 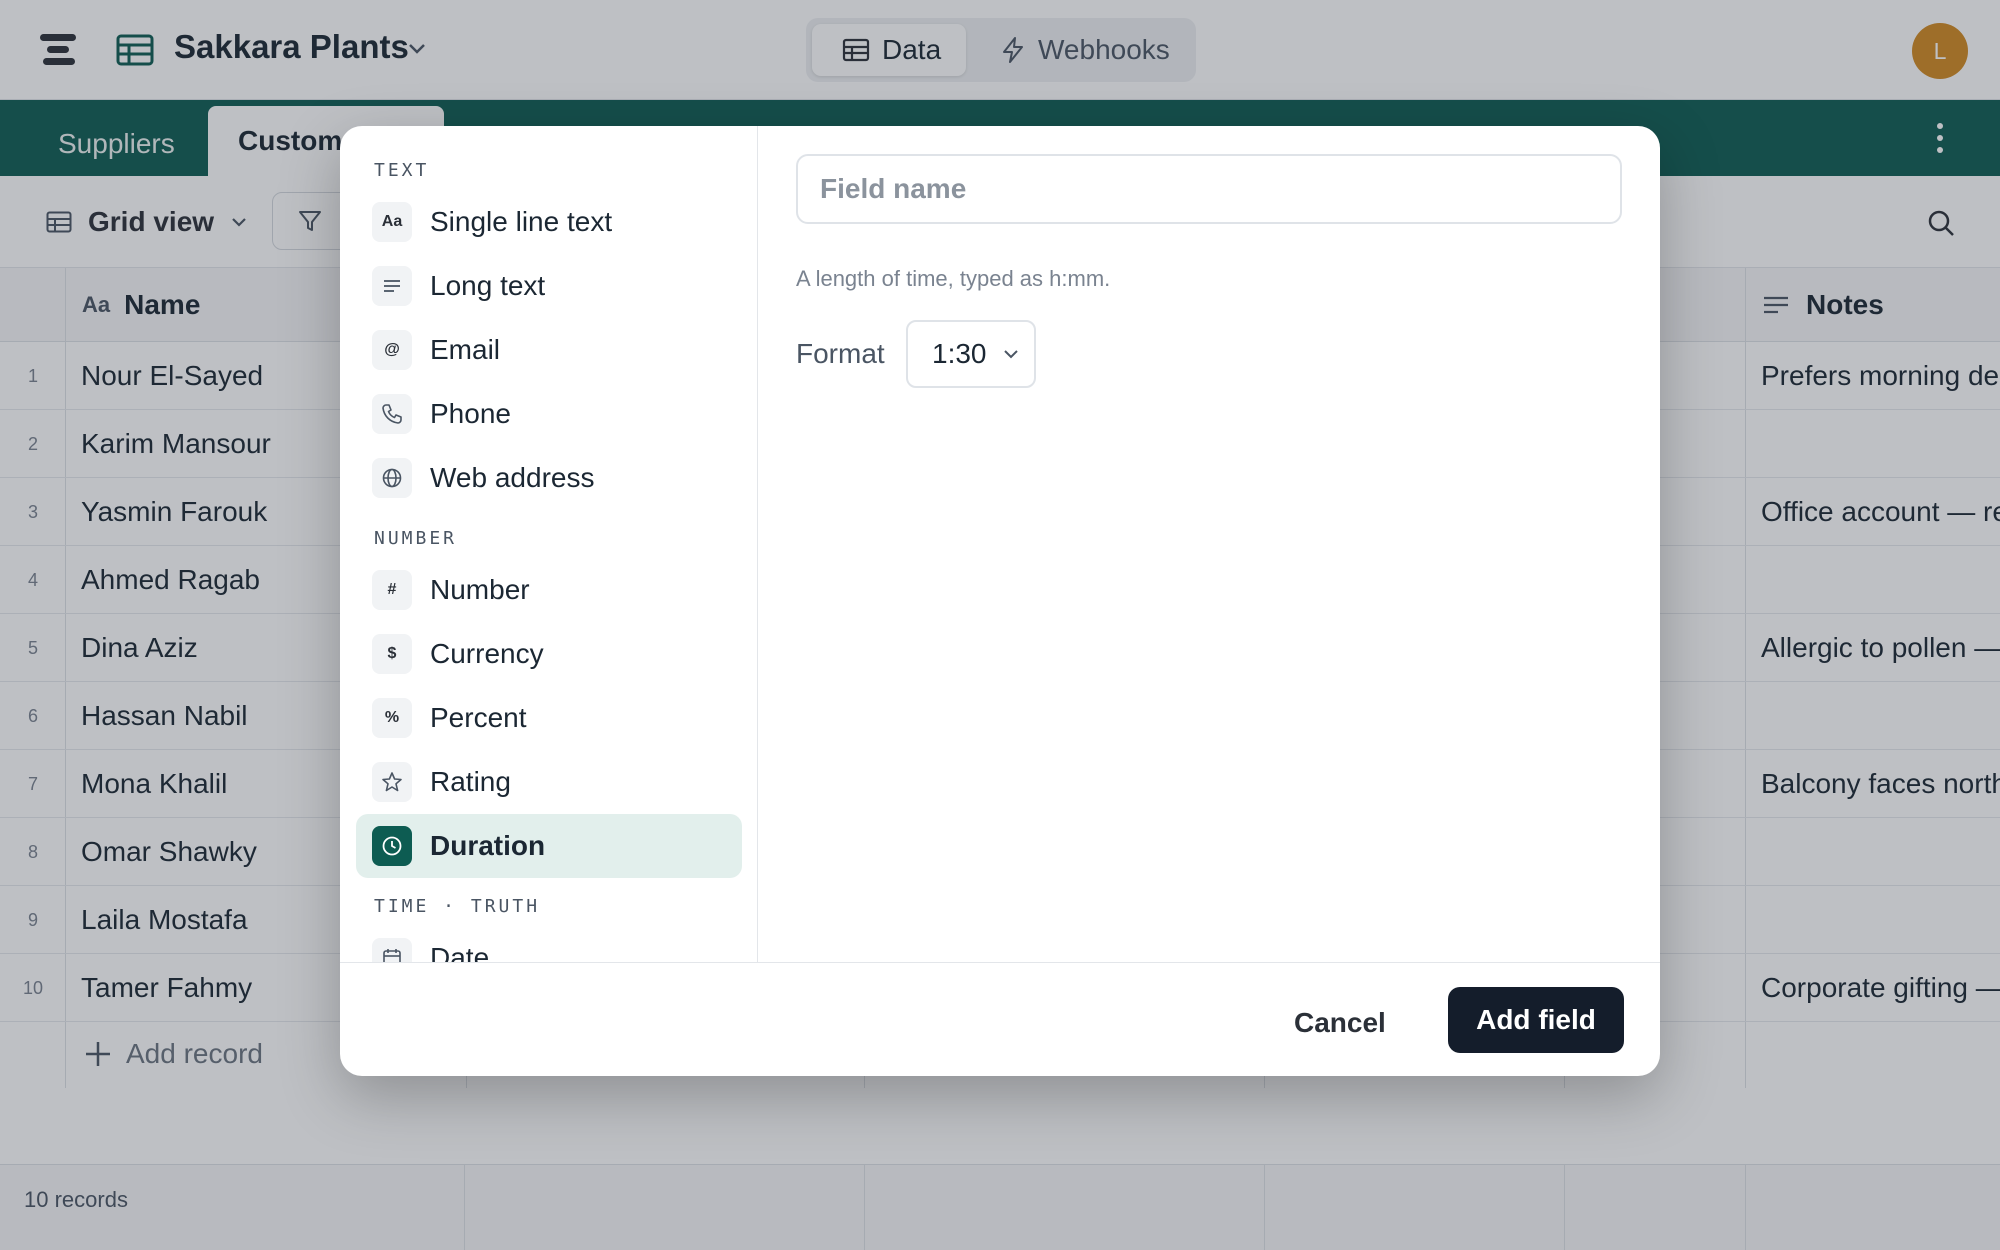 What do you see at coordinates (959, 353) in the screenshot?
I see `format-value: 1:30` at bounding box center [959, 353].